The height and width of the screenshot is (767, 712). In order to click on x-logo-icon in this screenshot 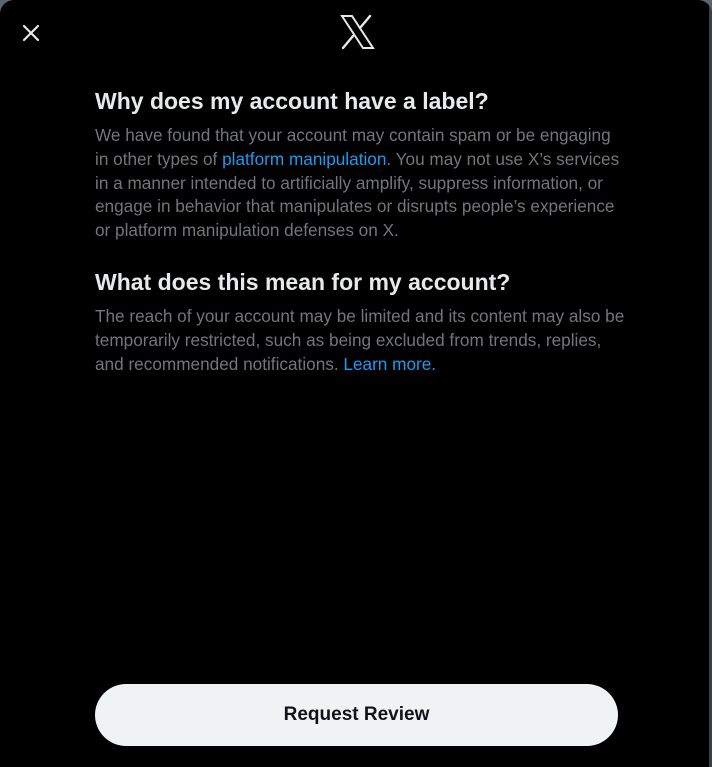, I will do `click(357, 32)`.